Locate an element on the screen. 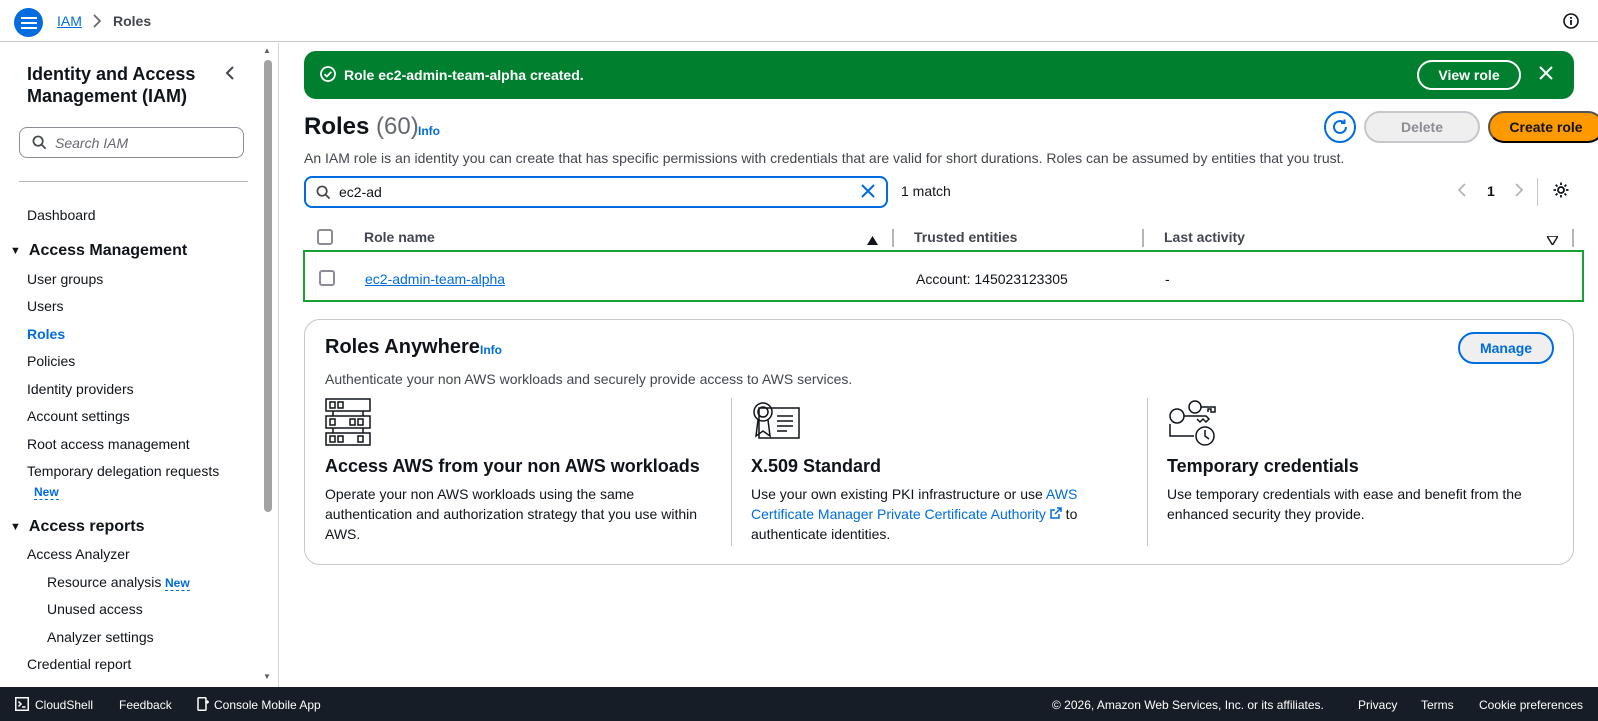 The width and height of the screenshot is (1598, 721). feedback-link: Feedback is located at coordinates (145, 705).